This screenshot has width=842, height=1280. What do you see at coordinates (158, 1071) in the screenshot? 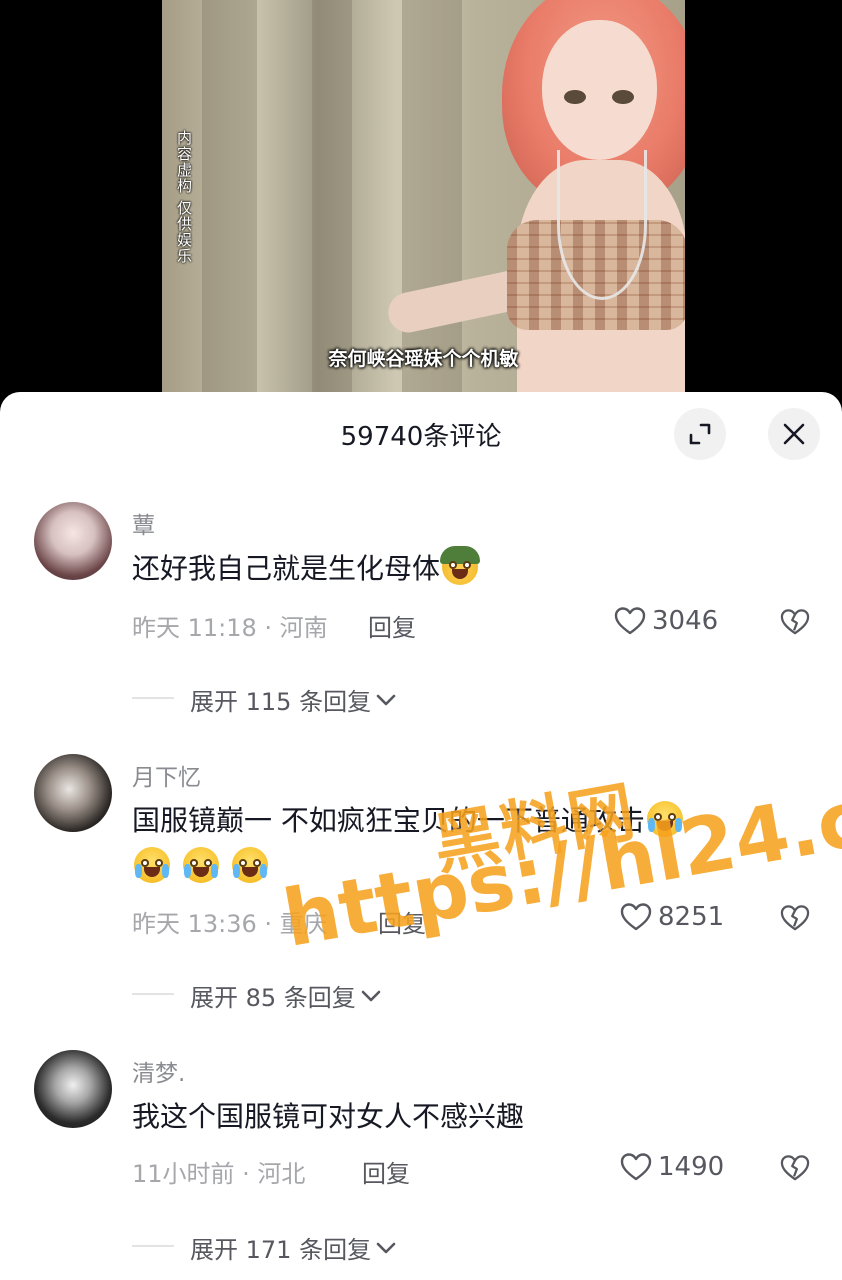
I see `comment-username: 清梦.` at bounding box center [158, 1071].